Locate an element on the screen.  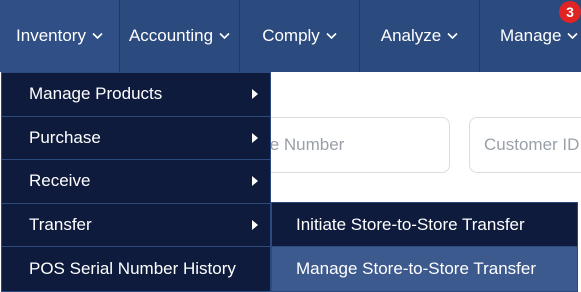
nav-comply-label: Comply is located at coordinates (291, 35).